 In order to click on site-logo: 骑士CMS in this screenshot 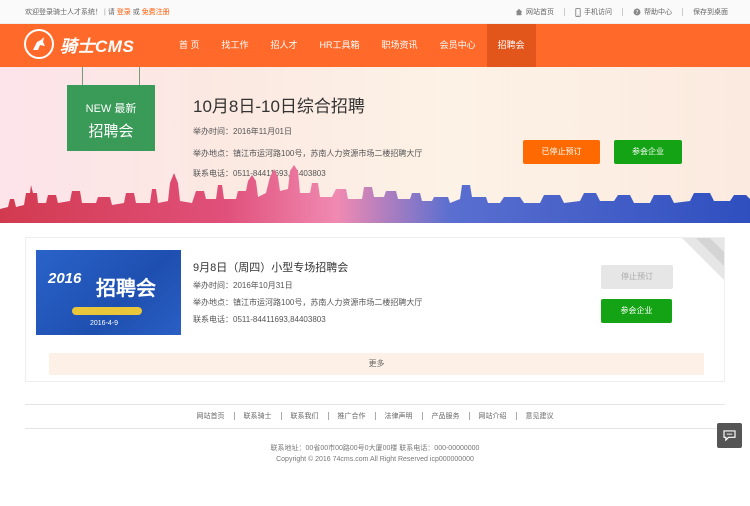, I will do `click(79, 44)`.